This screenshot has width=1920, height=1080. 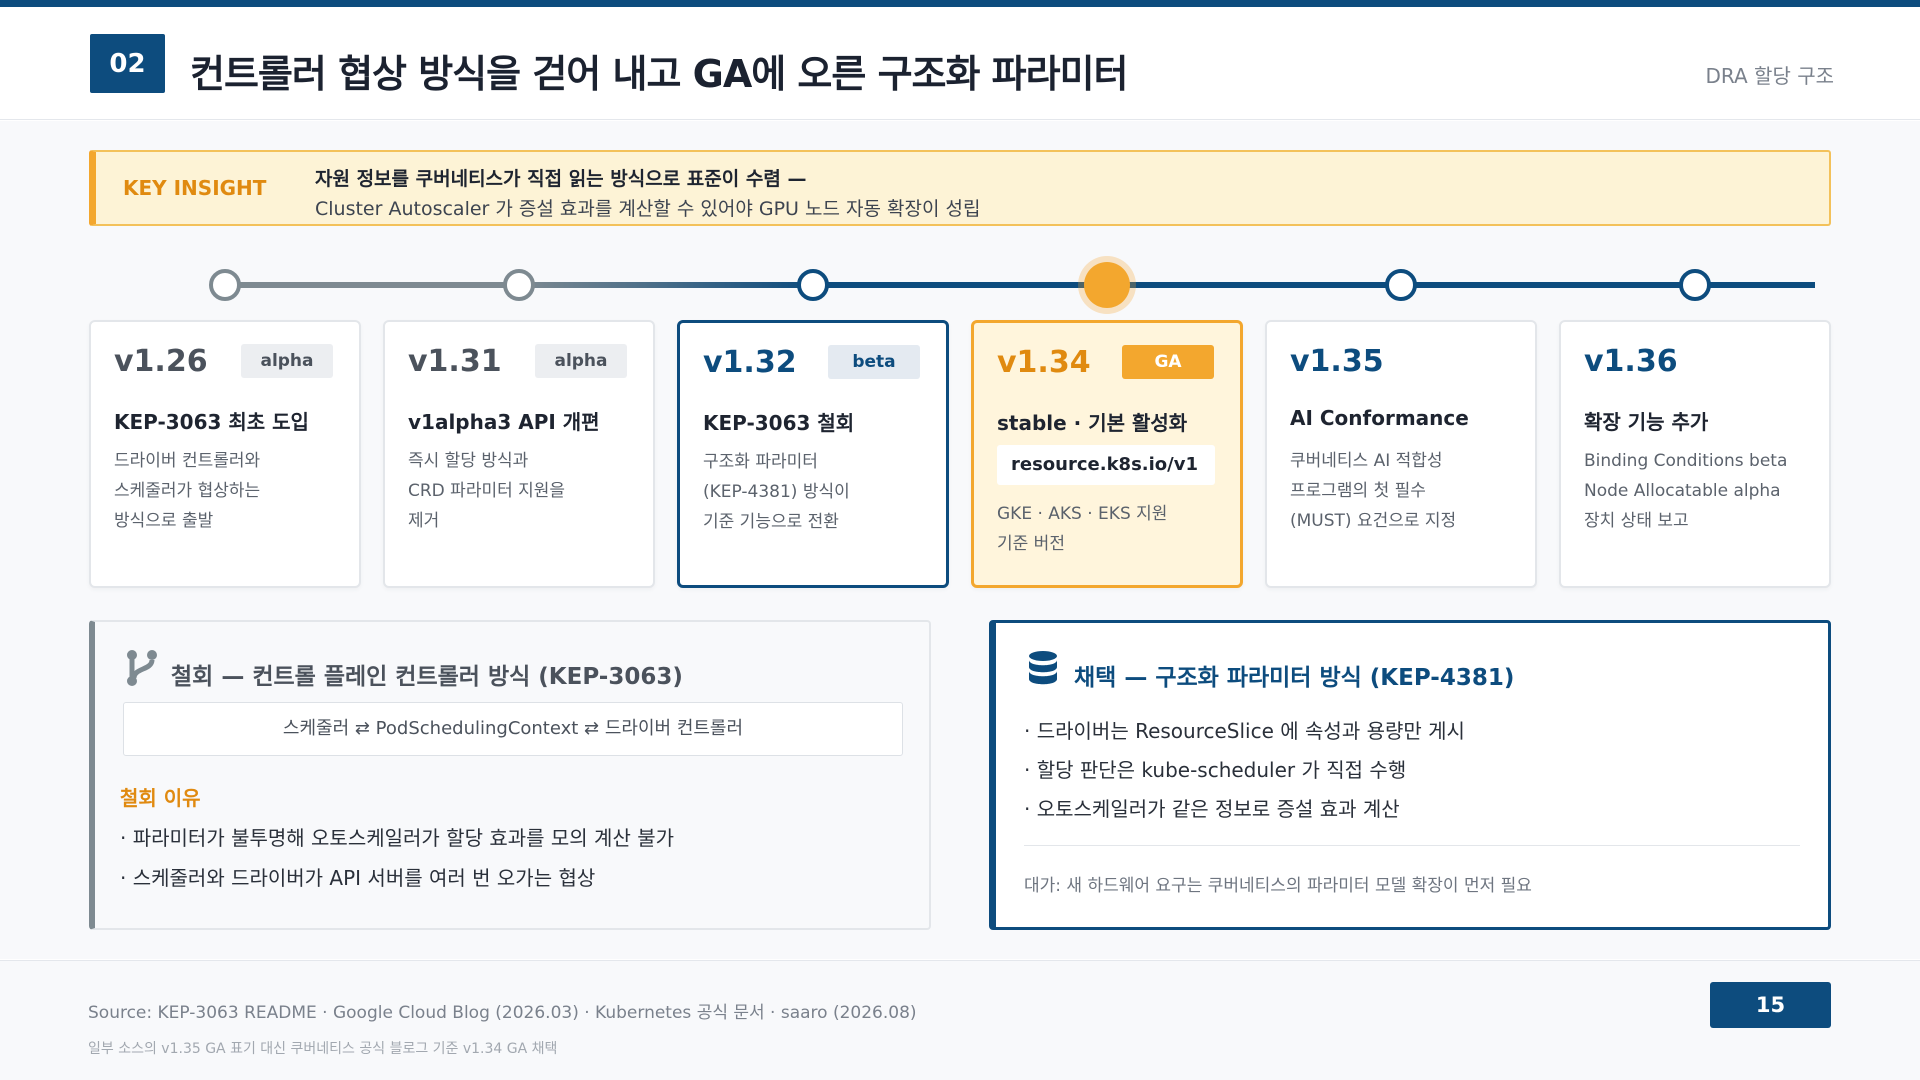 What do you see at coordinates (1682, 491) in the screenshot?
I see `card-line: Node Allocatable alpha` at bounding box center [1682, 491].